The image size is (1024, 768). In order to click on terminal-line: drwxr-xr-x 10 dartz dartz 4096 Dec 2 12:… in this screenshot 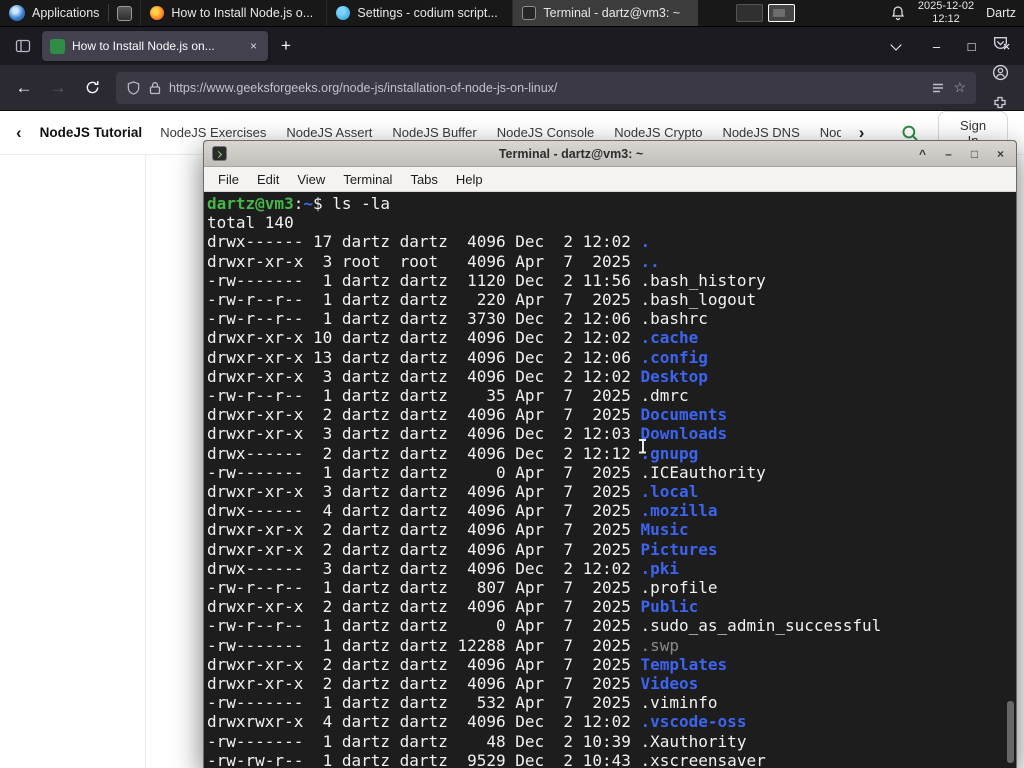, I will do `click(453, 338)`.